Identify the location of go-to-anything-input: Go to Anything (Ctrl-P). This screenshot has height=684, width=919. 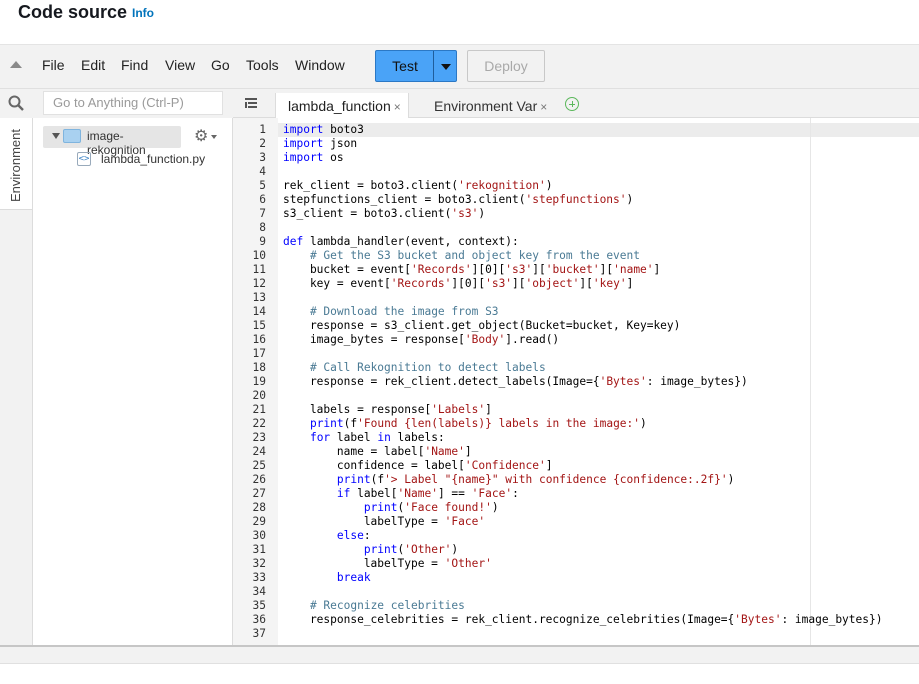
(133, 103).